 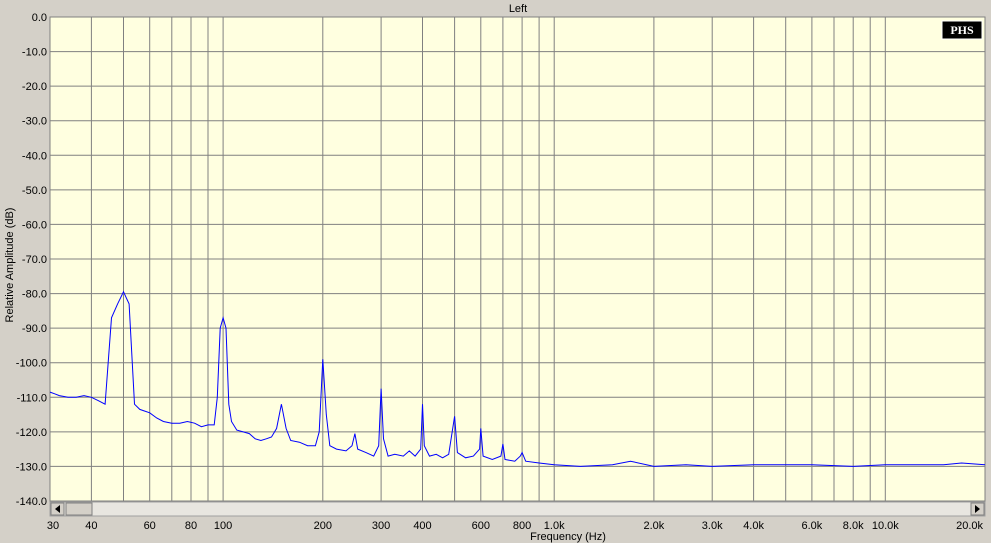 What do you see at coordinates (522, 526) in the screenshot?
I see `x-tick-label: 800` at bounding box center [522, 526].